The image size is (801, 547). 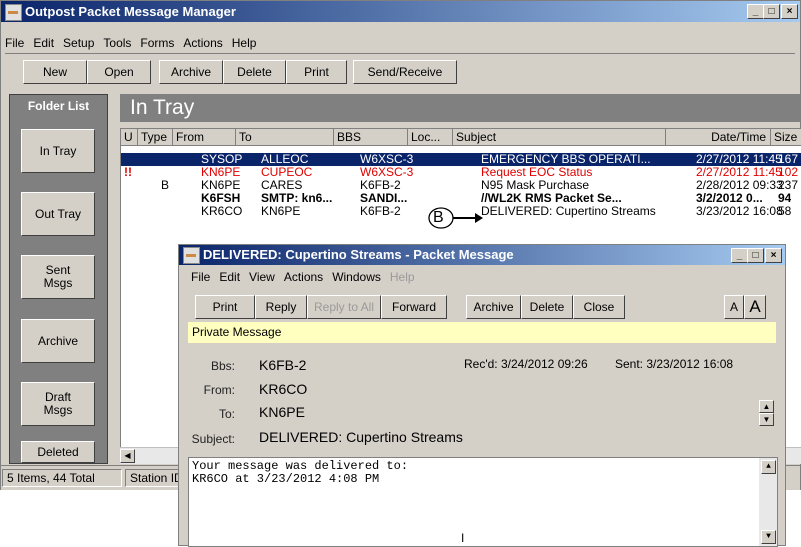 I want to click on message-delete-button: Delete, so click(x=547, y=307).